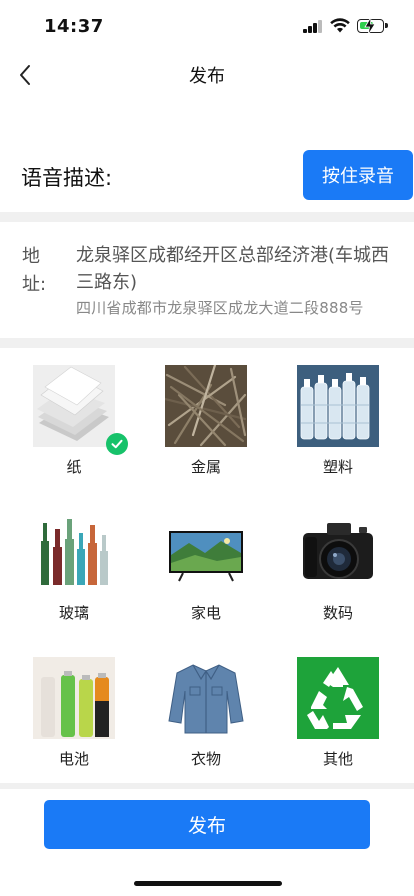 The height and width of the screenshot is (896, 414). I want to click on category-battery: 电池, so click(73, 707).